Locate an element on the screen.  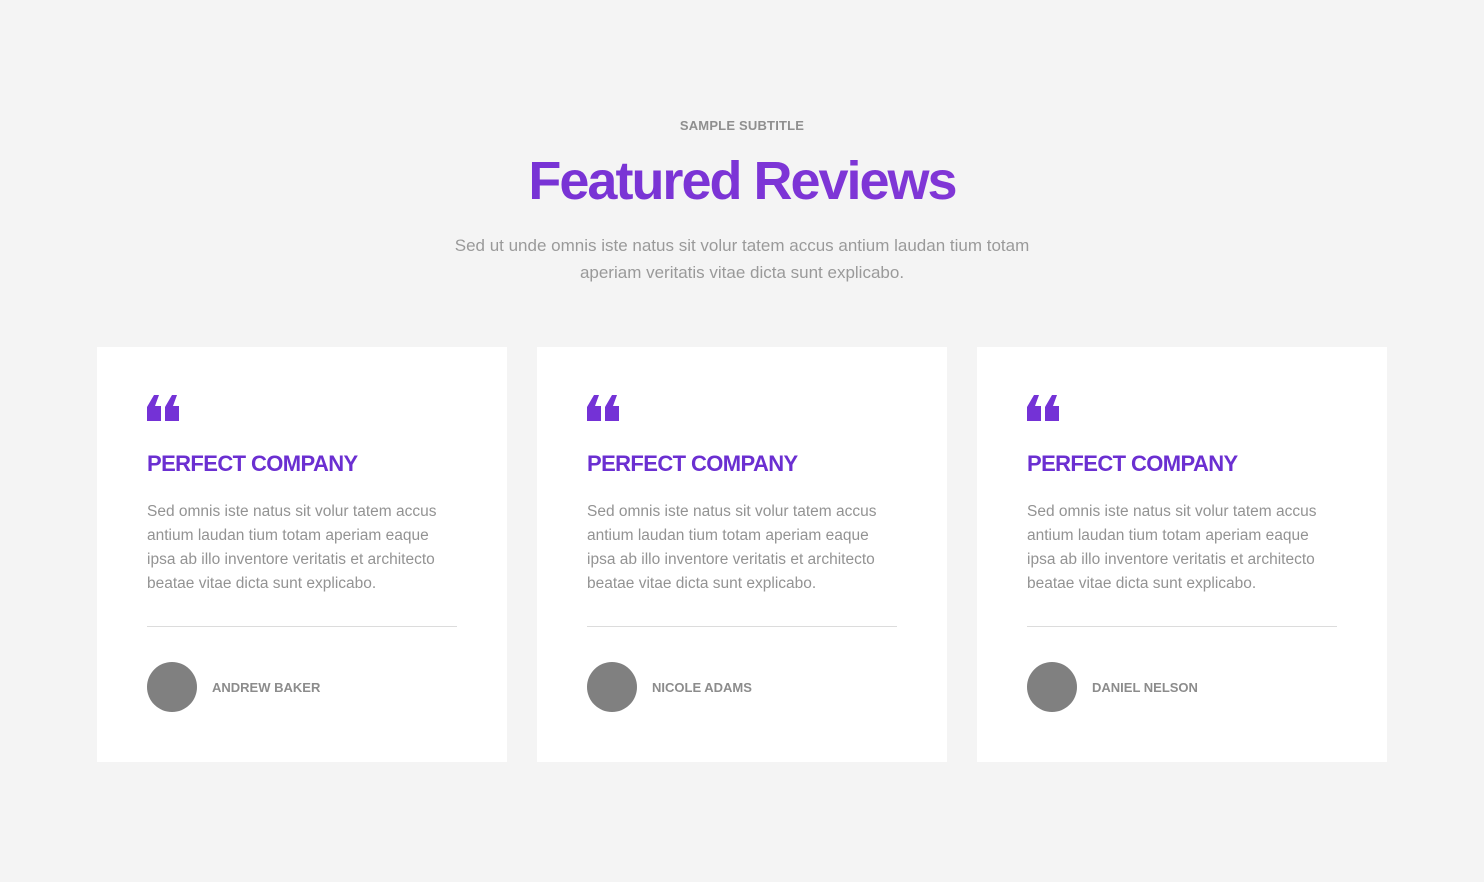
review-author: ANDREW BAKER is located at coordinates (233, 687).